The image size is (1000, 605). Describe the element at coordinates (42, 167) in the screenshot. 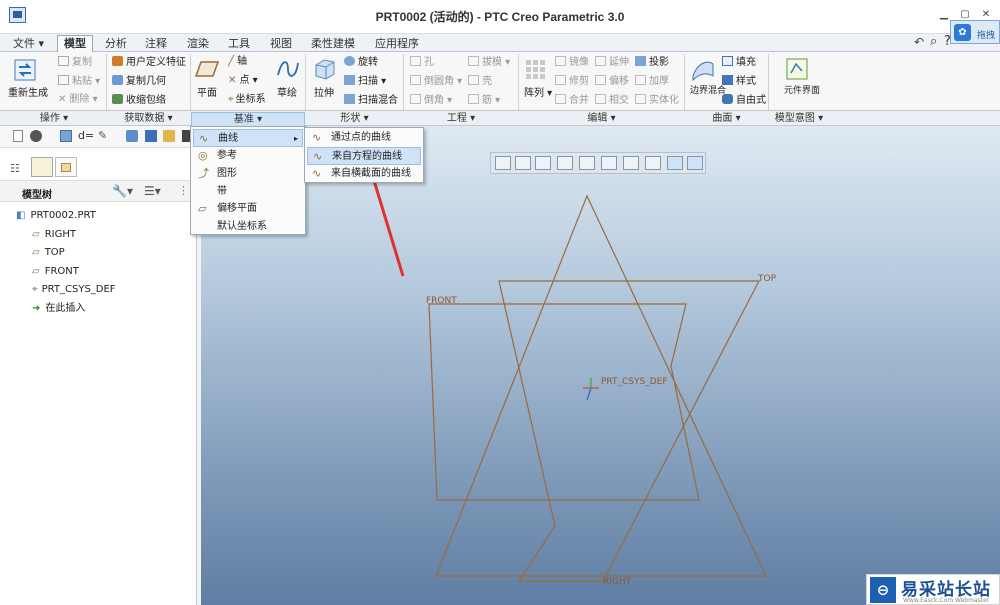

I see `folder-tab-icon` at that location.